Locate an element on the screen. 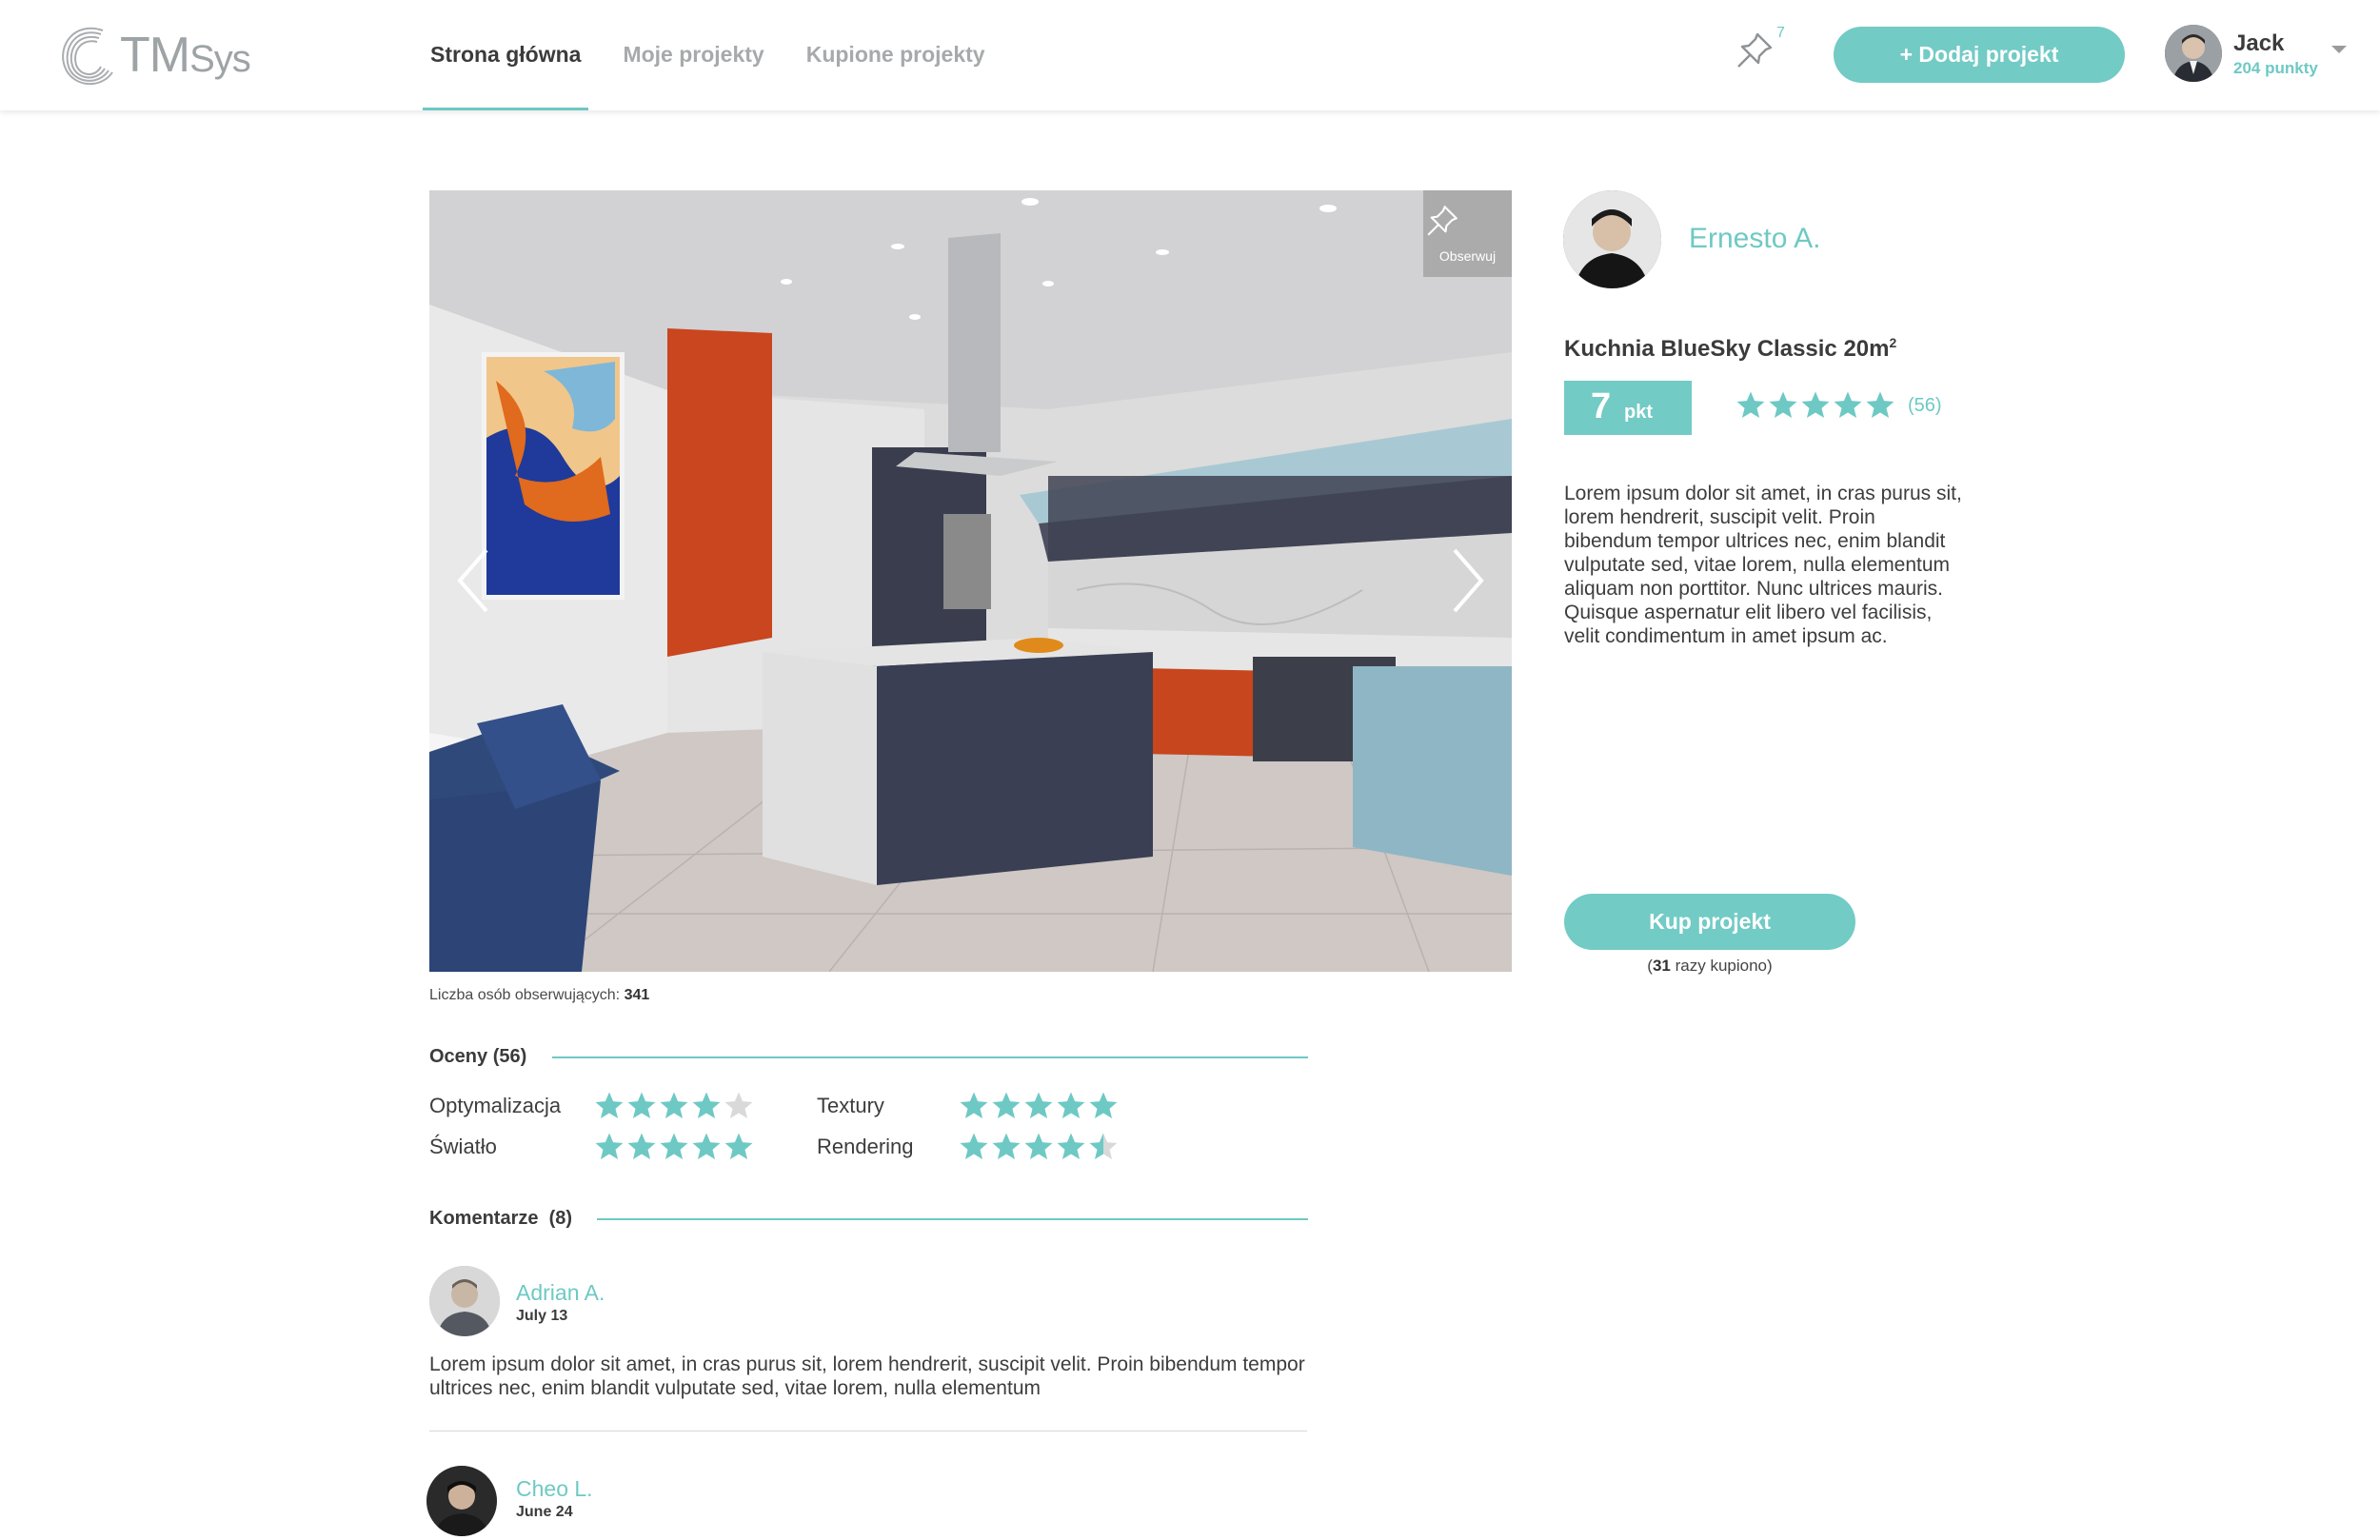 This screenshot has width=2380, height=1540. project-title-superscript: 2 is located at coordinates (1893, 342).